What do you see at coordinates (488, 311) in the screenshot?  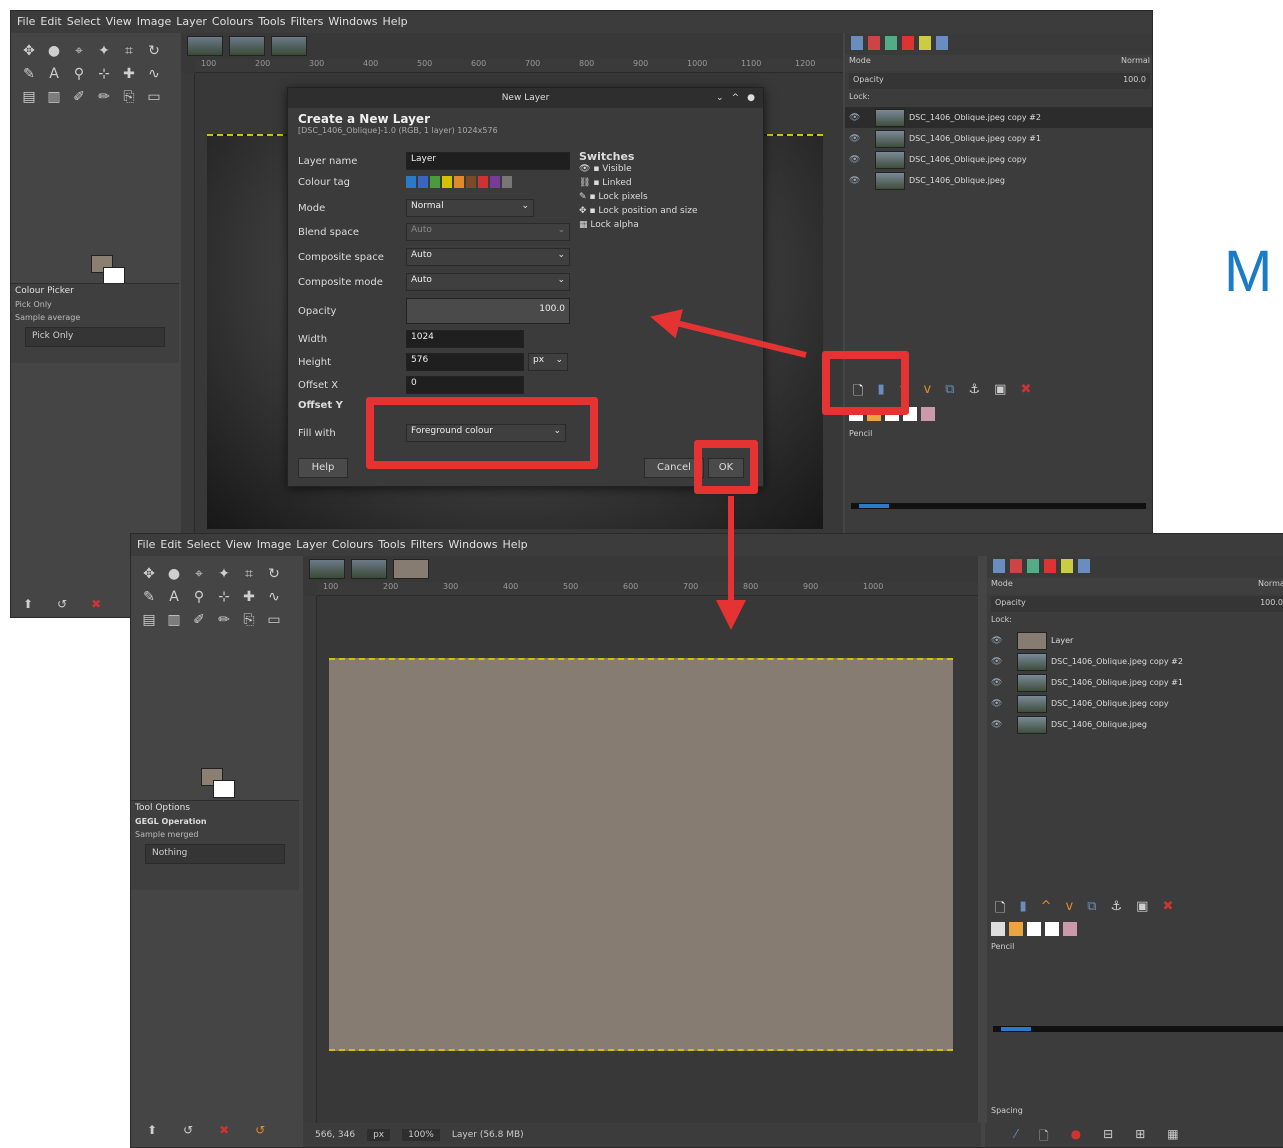 I see `opacity-spinner: 100.0` at bounding box center [488, 311].